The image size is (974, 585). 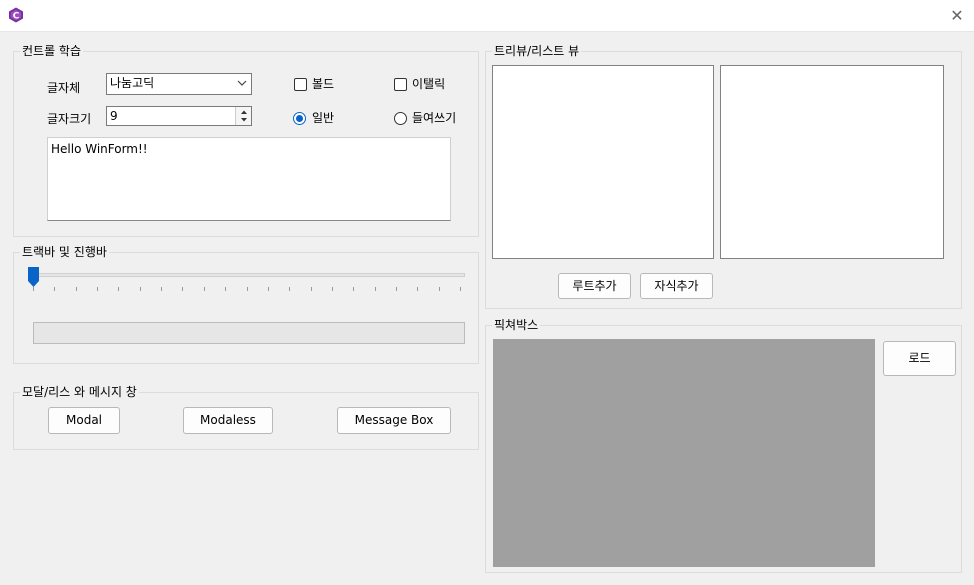 I want to click on bold-checkbox, so click(x=300, y=84).